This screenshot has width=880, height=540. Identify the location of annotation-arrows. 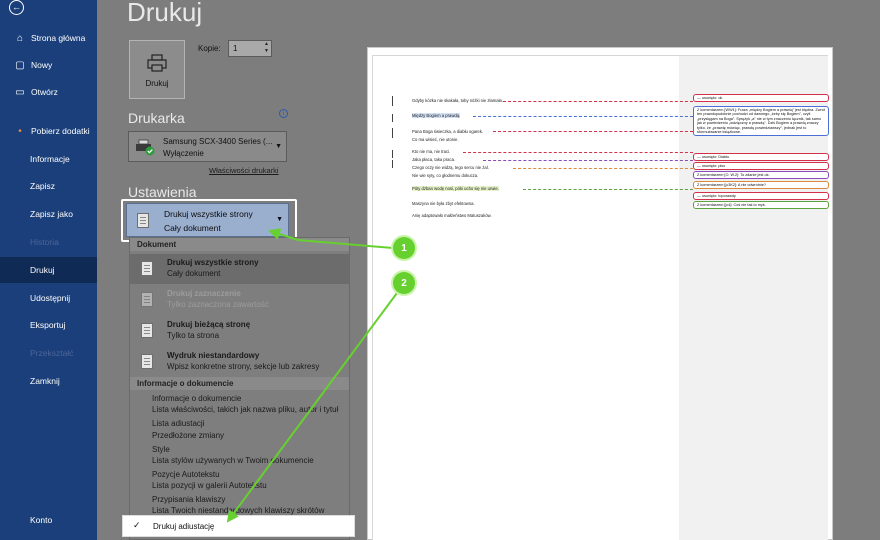
(312, 375).